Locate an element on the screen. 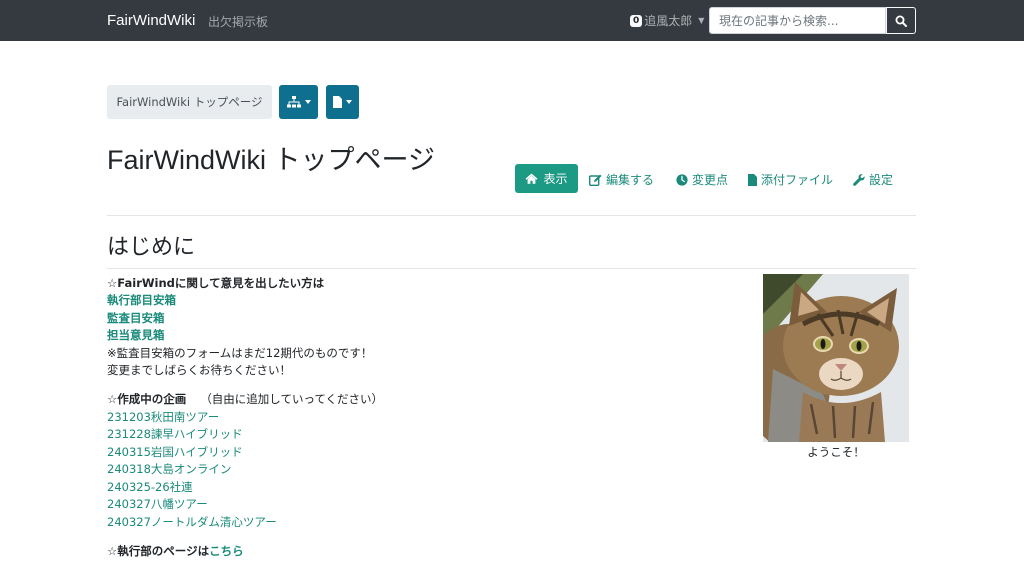 The height and width of the screenshot is (576, 1024). edit-icon is located at coordinates (595, 180).